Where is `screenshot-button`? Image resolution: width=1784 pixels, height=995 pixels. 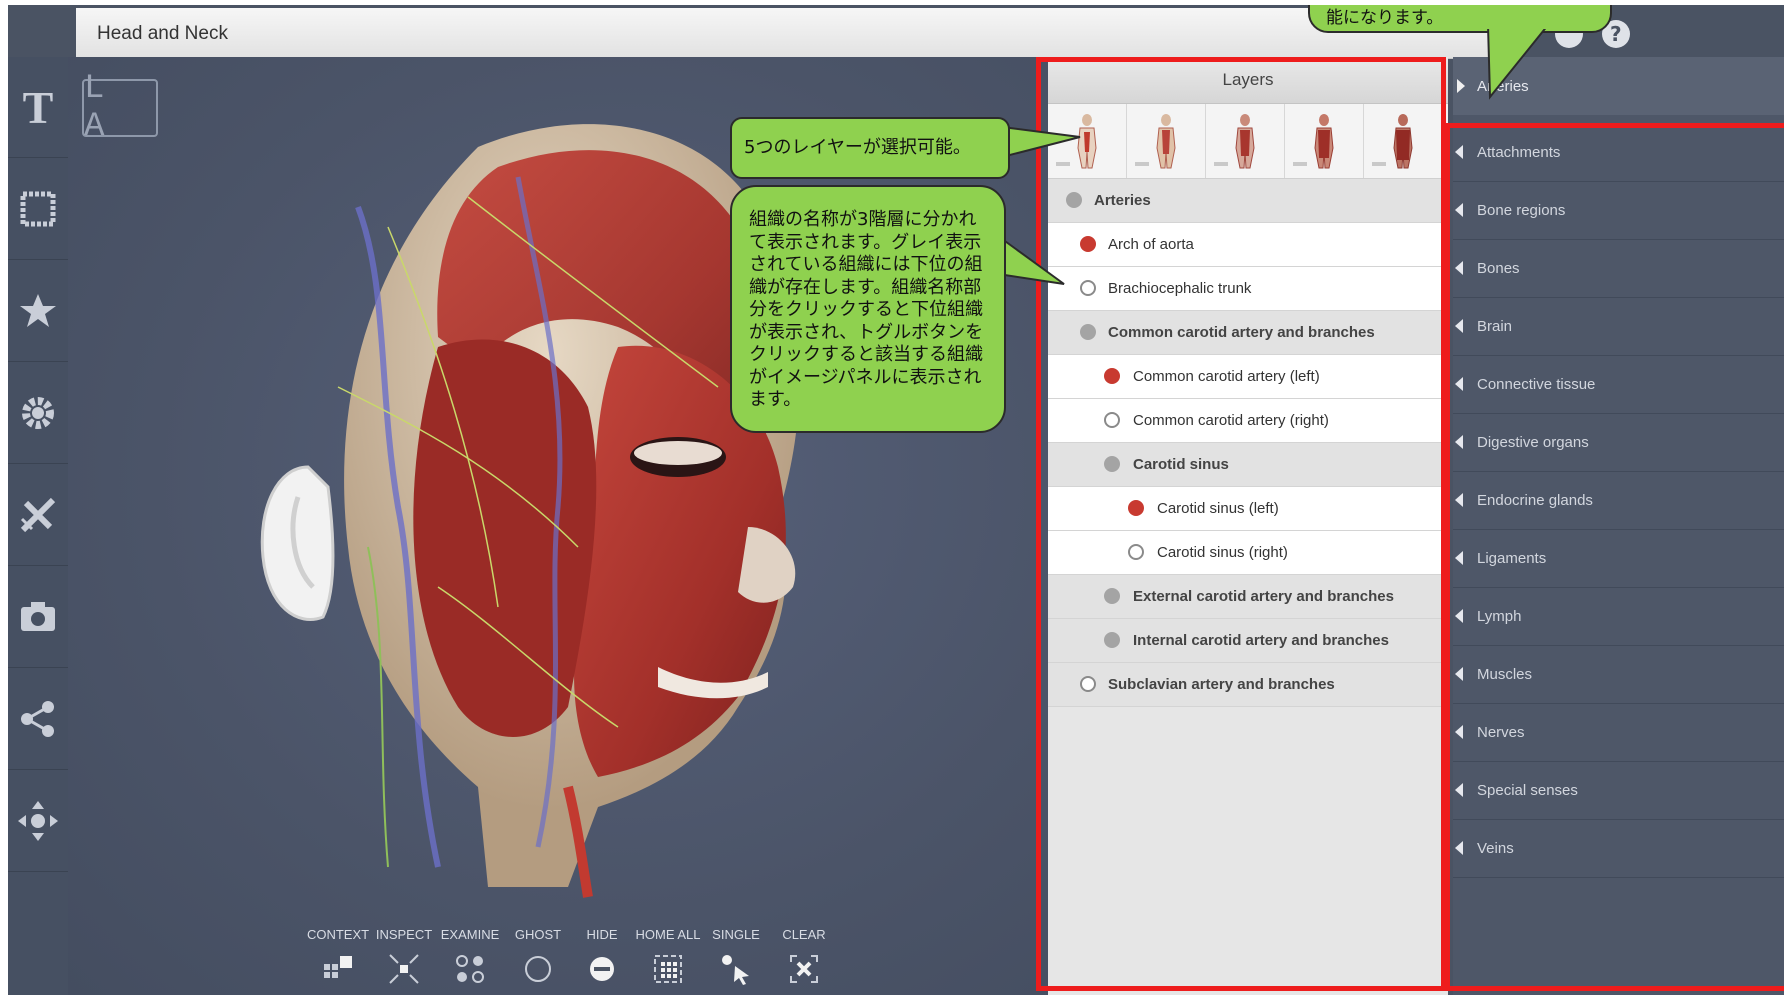
screenshot-button is located at coordinates (38, 617).